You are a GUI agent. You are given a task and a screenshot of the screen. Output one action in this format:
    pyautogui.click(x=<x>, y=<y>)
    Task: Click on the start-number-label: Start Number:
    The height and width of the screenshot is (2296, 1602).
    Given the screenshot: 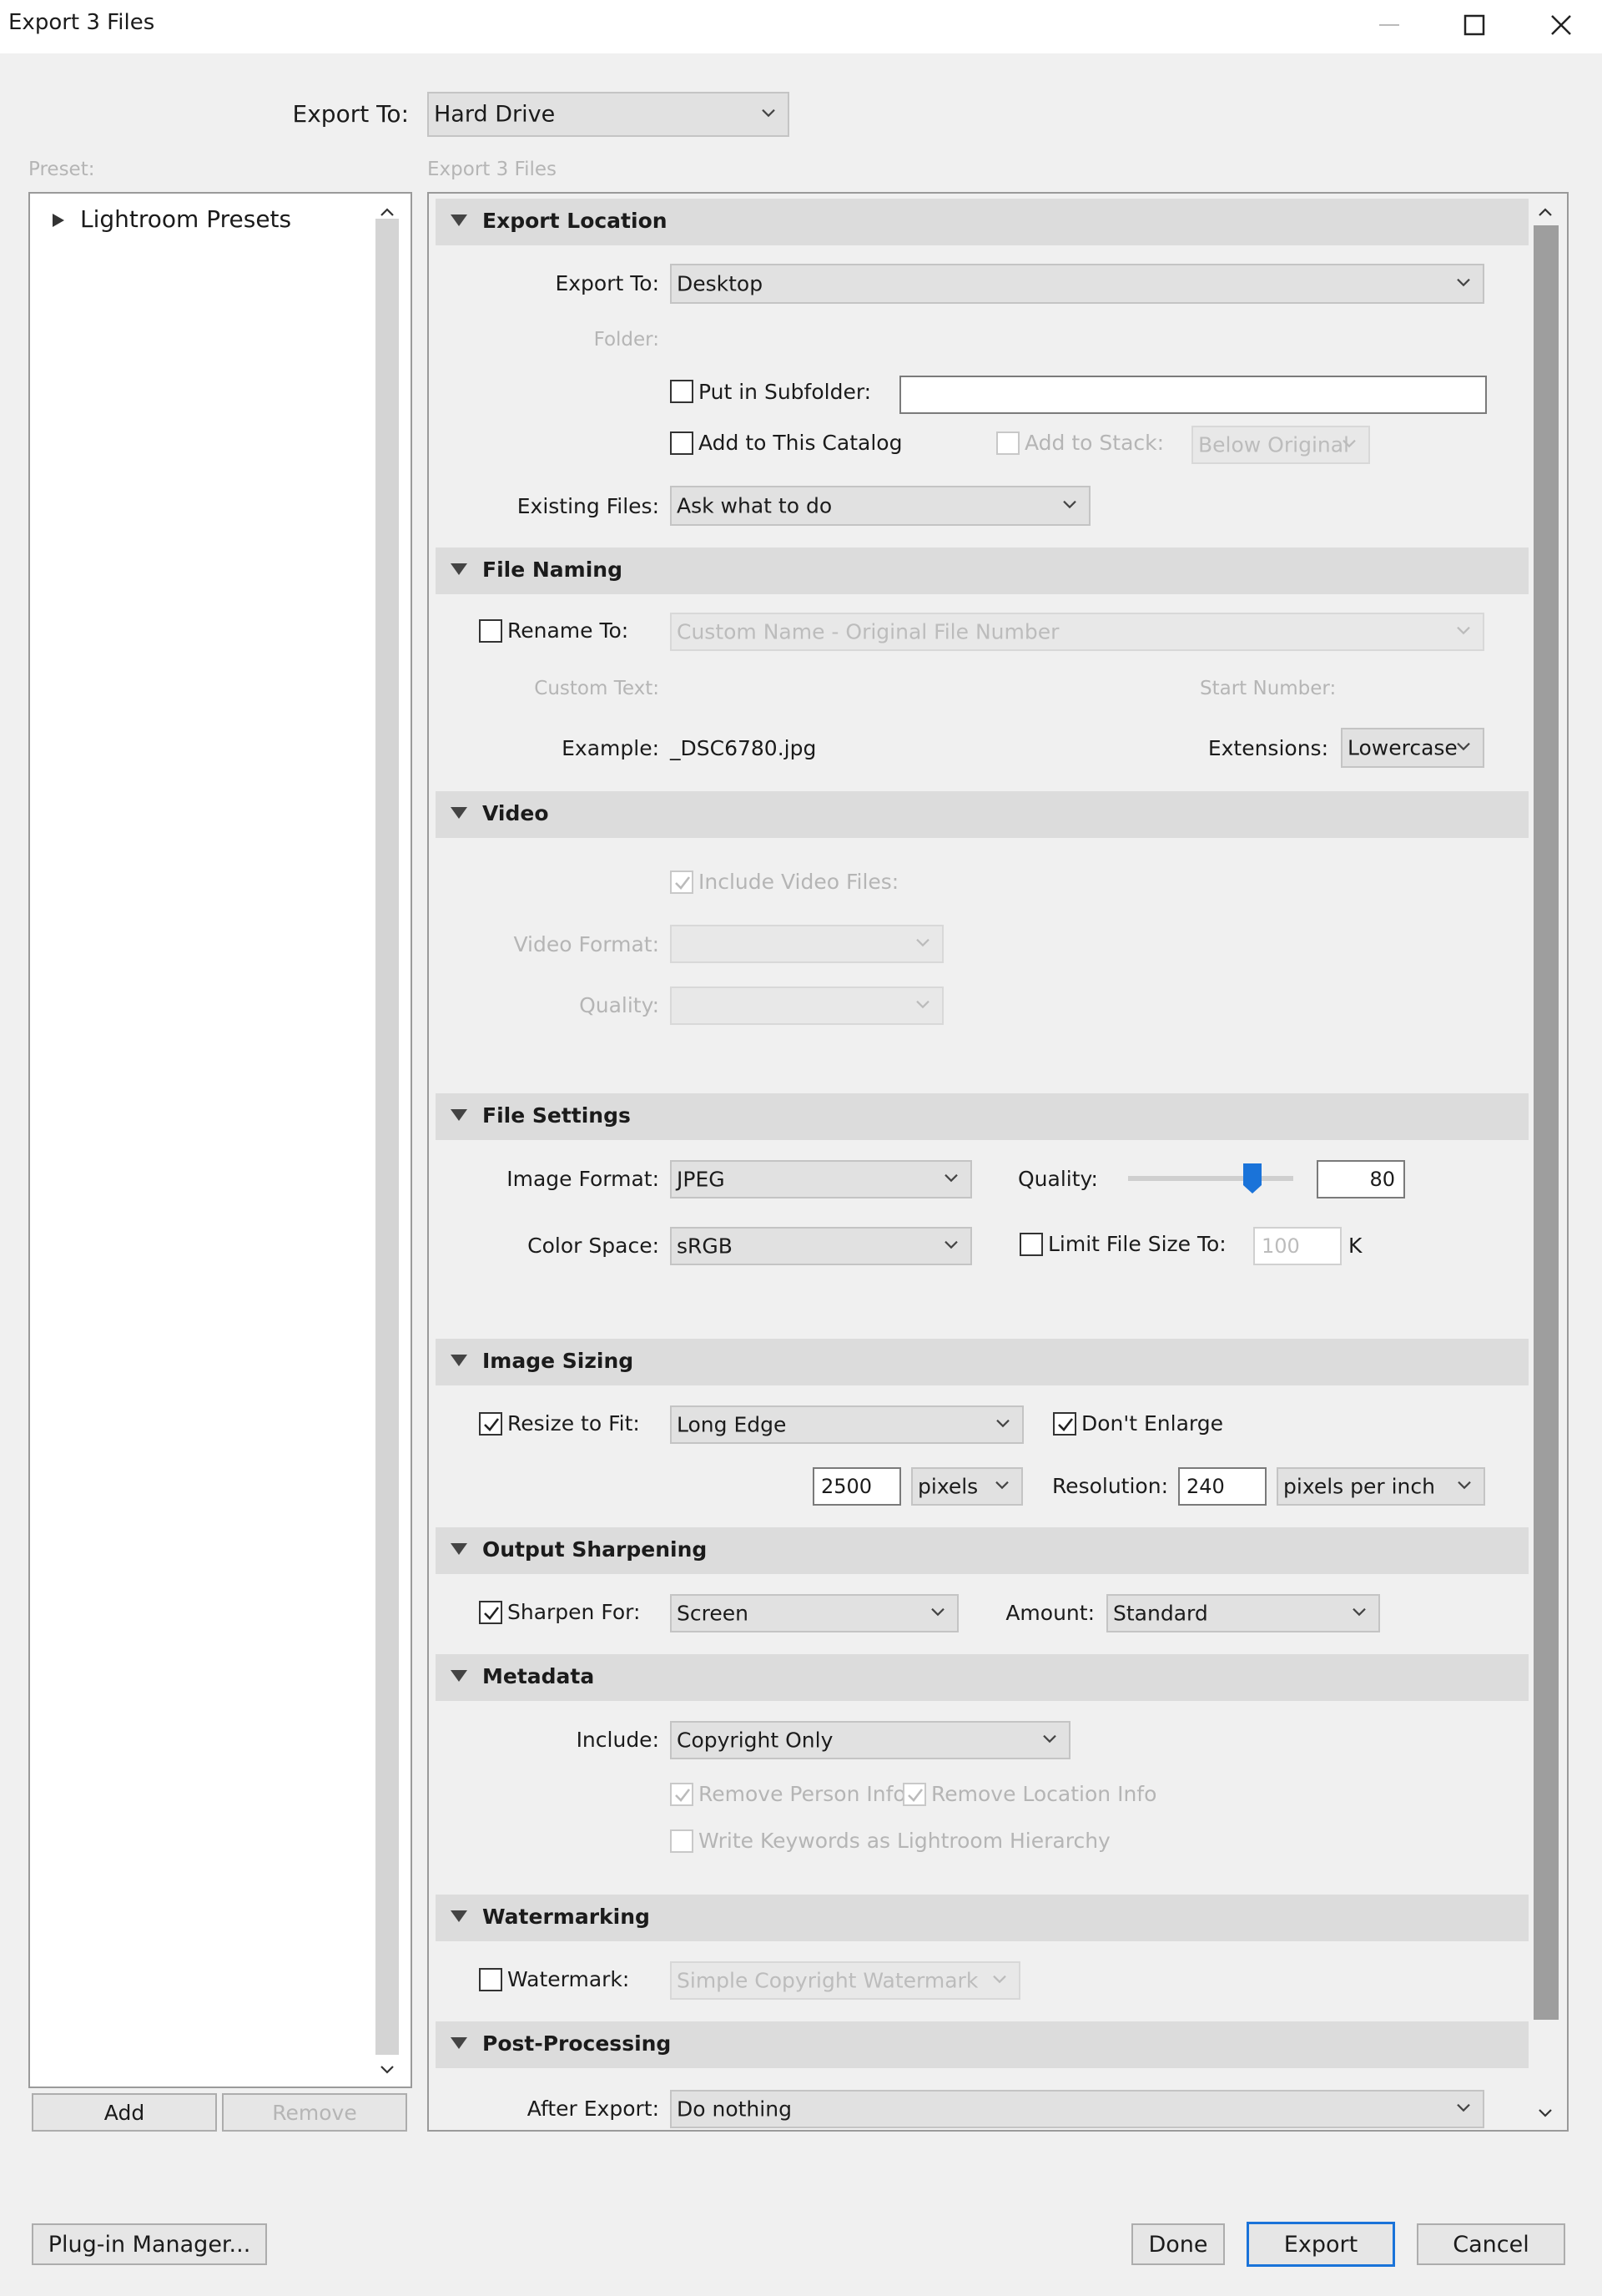 What is the action you would take?
    pyautogui.click(x=1268, y=688)
    